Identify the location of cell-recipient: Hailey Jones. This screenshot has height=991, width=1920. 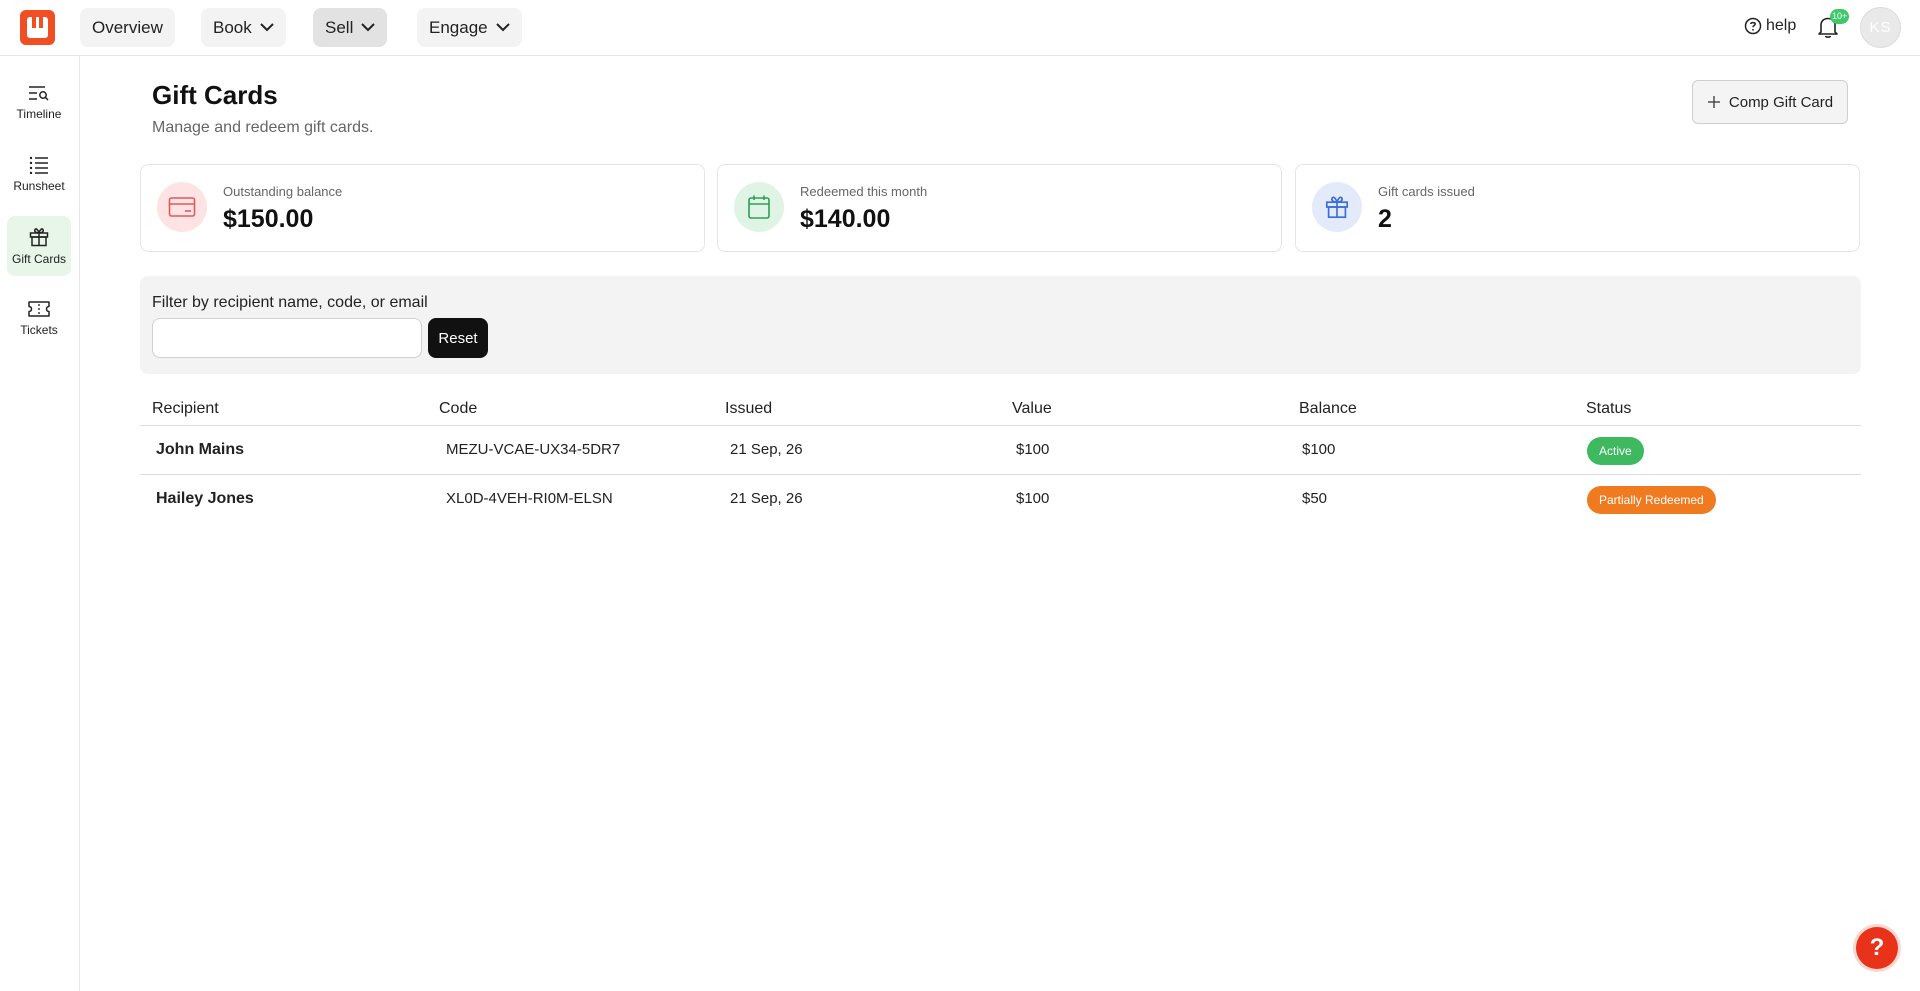
(205, 498).